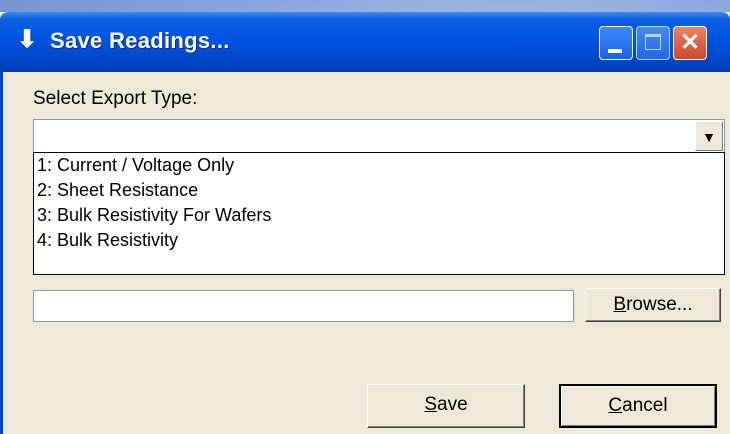  Describe the element at coordinates (135, 165) in the screenshot. I see `export-option-current-voltage: 1: Current / Voltage Only` at that location.